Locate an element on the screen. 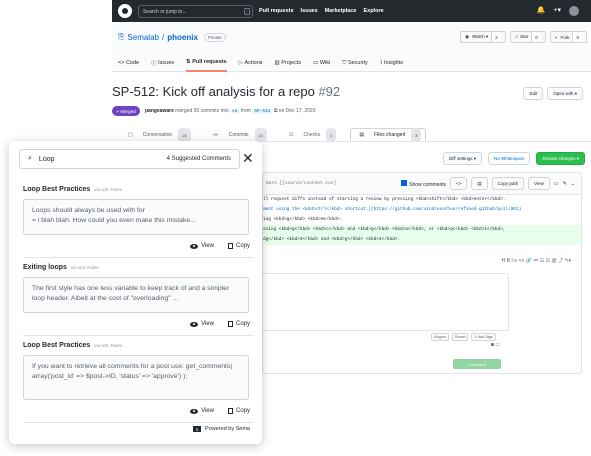  suggestion-search-input: ⌕ Loop 4 Suggested Comments is located at coordinates (129, 159).